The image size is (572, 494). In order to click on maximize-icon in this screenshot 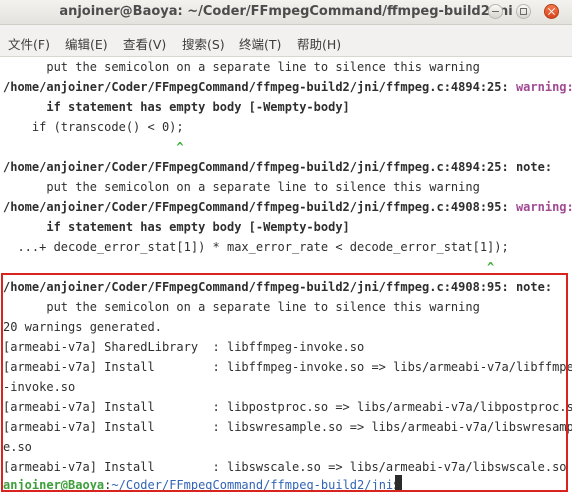, I will do `click(523, 11)`.